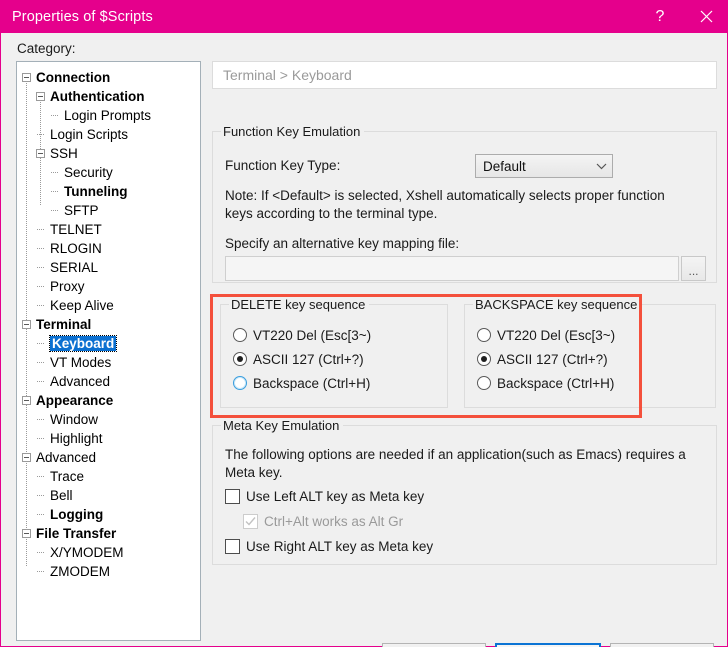  Describe the element at coordinates (108, 495) in the screenshot. I see `sidebar-item-bell: Bell` at that location.